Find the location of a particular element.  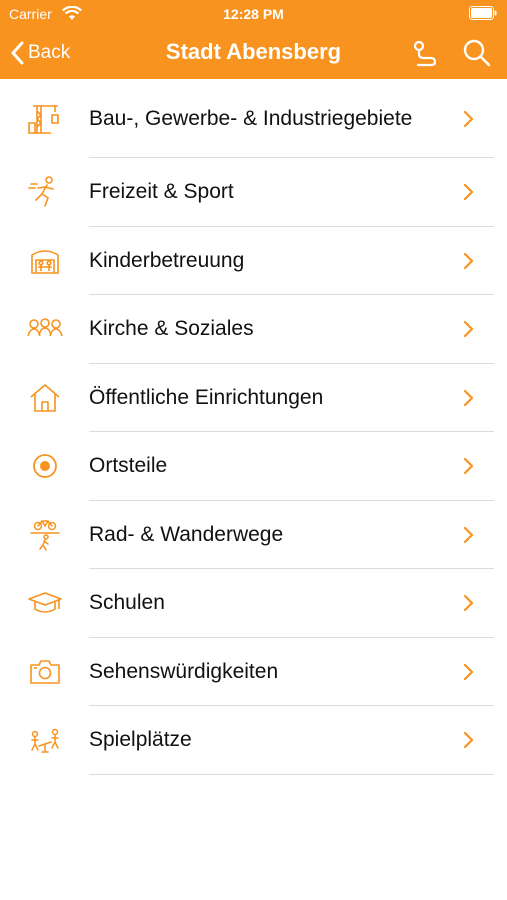

running-icon is located at coordinates (41, 192).